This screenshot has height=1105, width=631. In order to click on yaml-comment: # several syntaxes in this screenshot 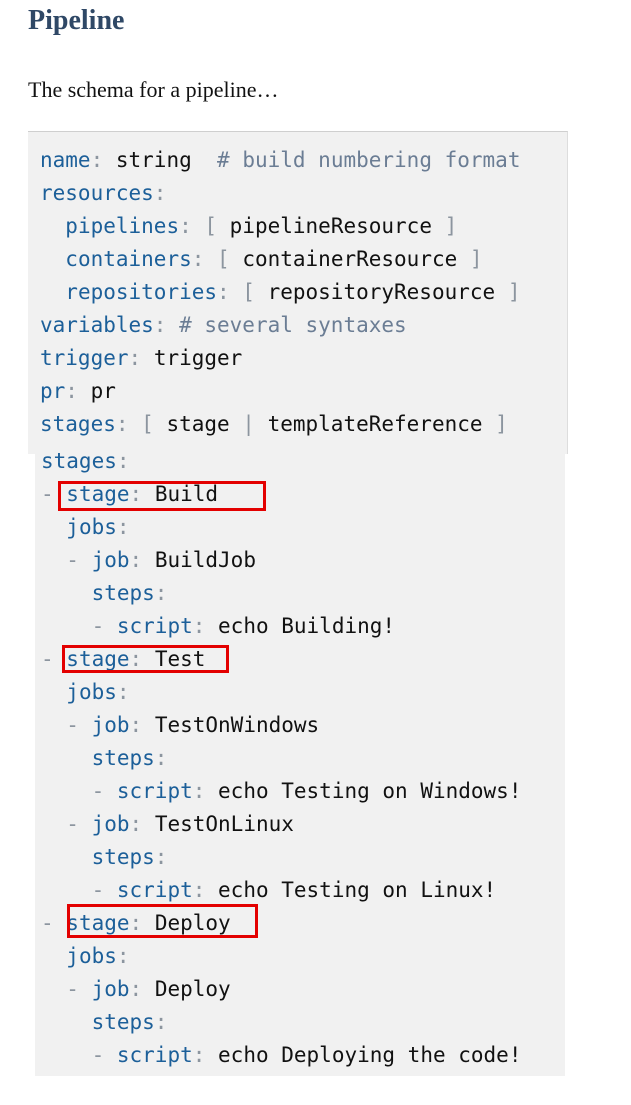, I will do `click(293, 325)`.